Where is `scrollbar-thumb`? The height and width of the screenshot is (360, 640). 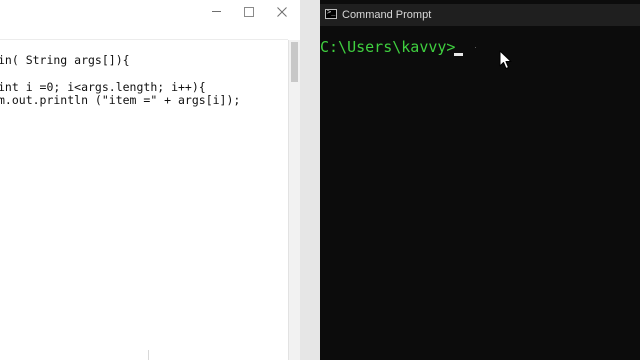
scrollbar-thumb is located at coordinates (294, 62).